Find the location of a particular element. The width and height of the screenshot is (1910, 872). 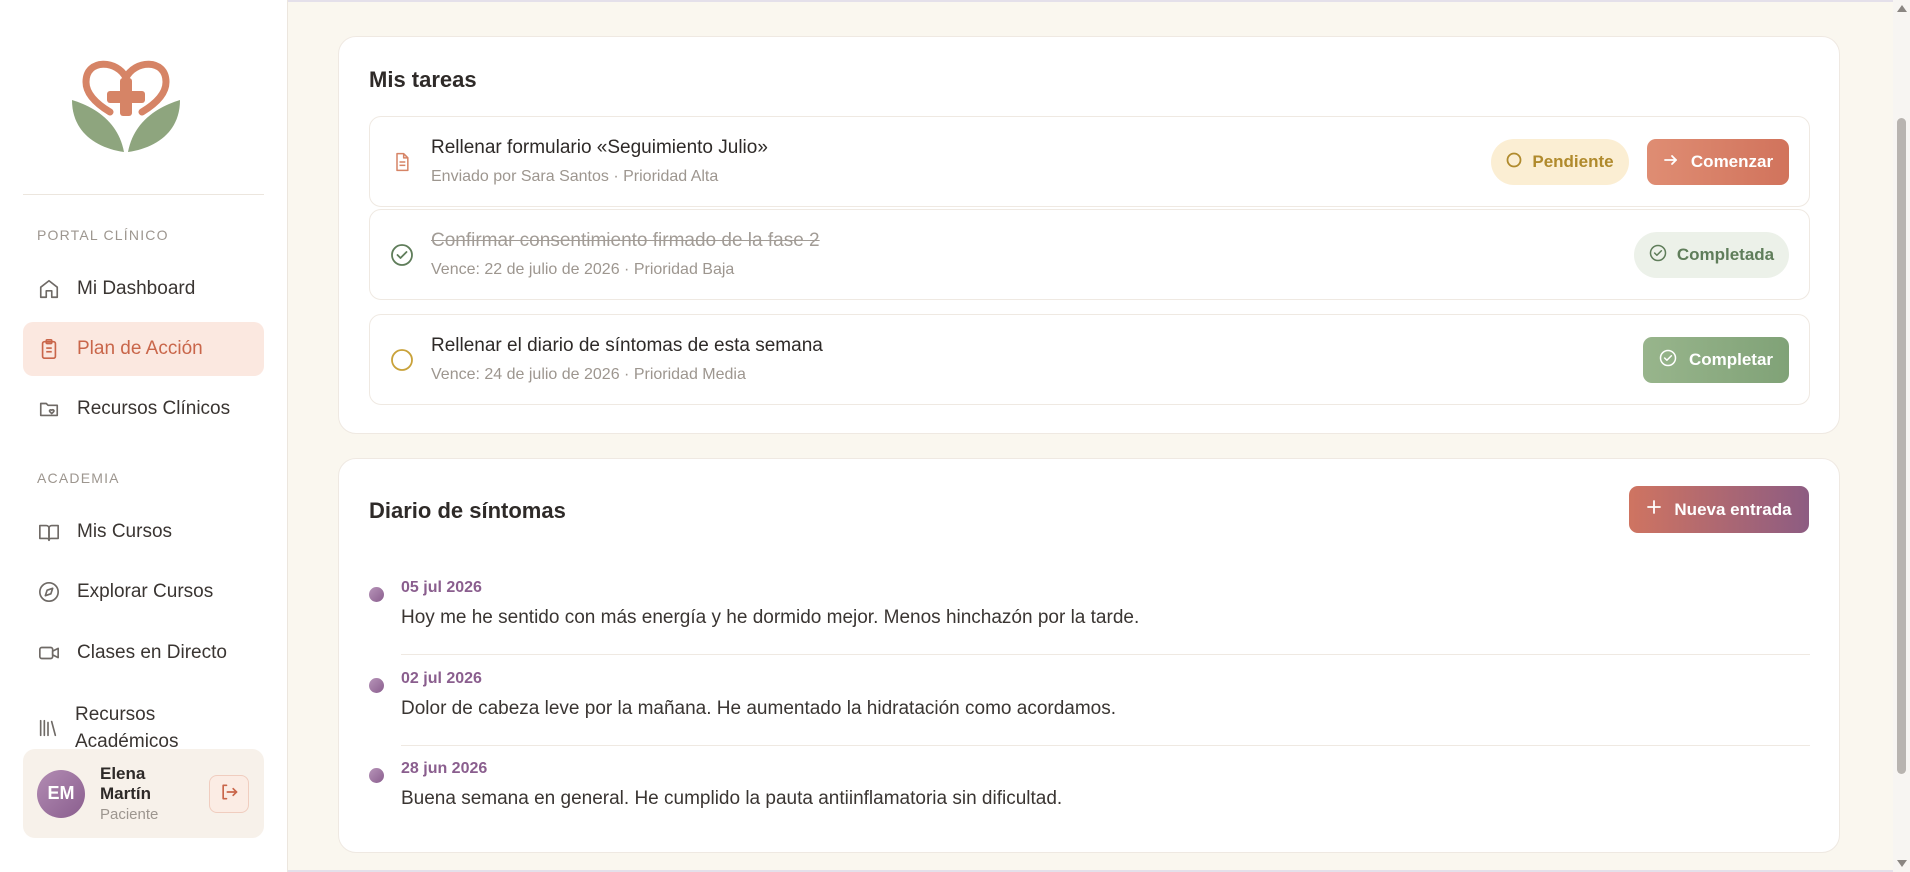

avatar: EM is located at coordinates (61, 793).